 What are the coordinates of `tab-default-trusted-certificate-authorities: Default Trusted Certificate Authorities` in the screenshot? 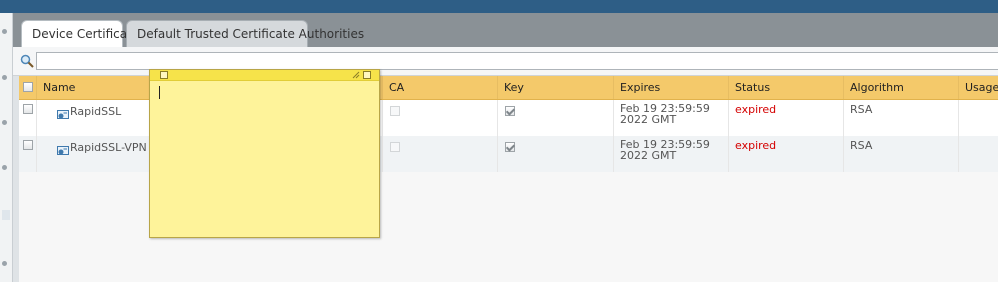 It's located at (245, 33).